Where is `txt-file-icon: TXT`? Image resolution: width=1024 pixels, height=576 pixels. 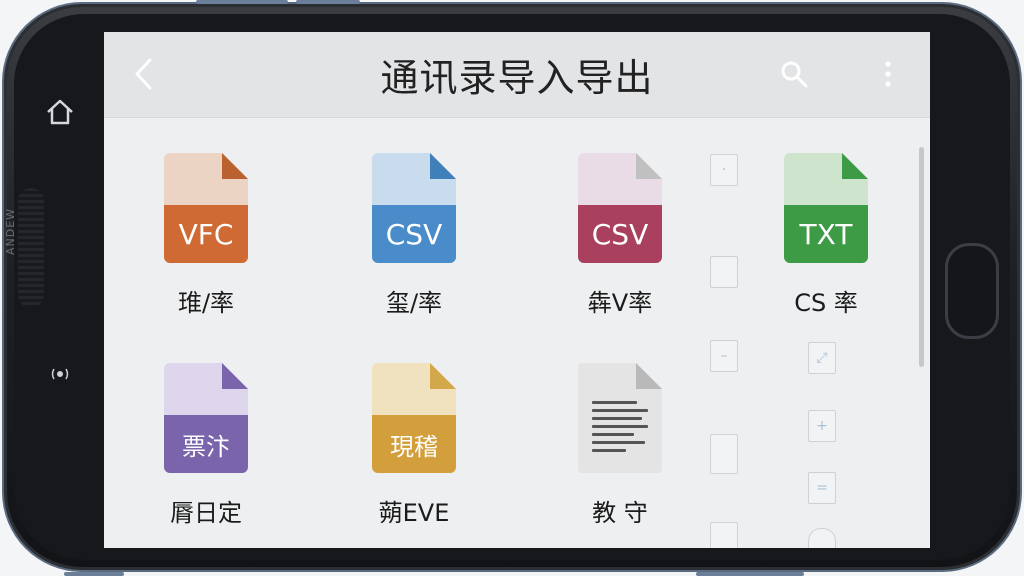
txt-file-icon: TXT is located at coordinates (826, 208).